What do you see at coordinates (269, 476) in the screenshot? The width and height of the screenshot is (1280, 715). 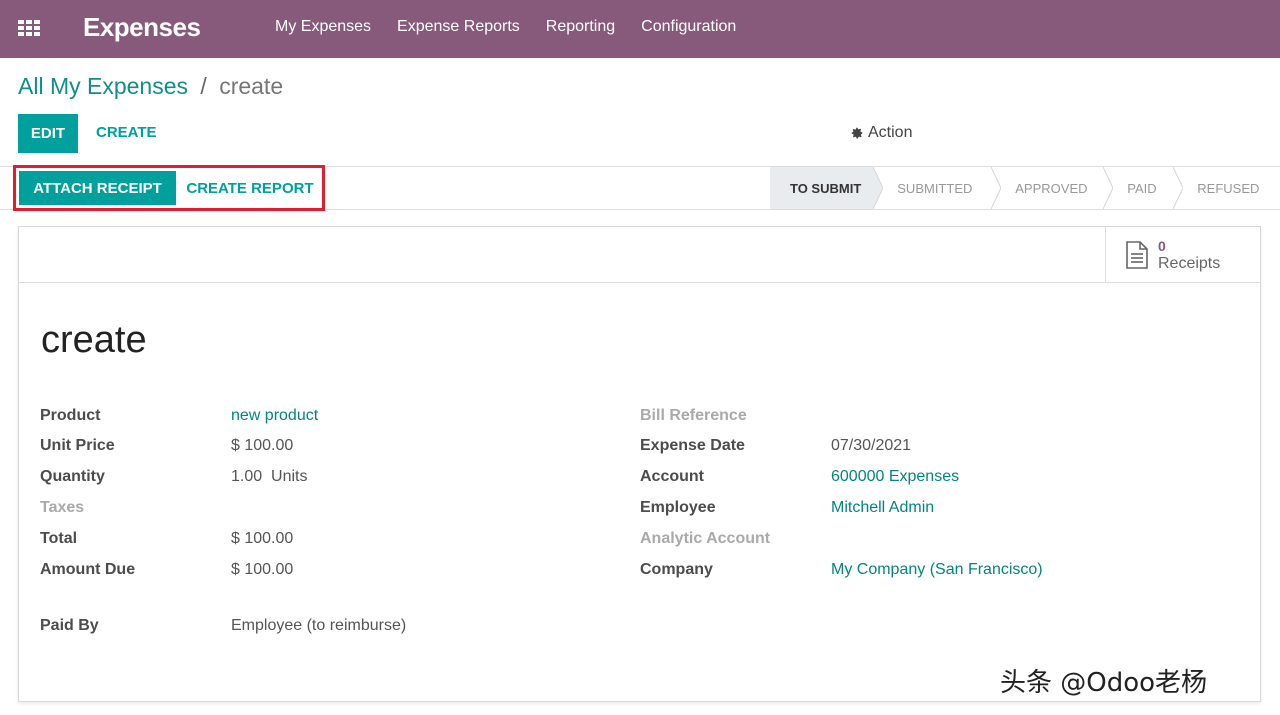 I see `quantity-value: 1.00 Units` at bounding box center [269, 476].